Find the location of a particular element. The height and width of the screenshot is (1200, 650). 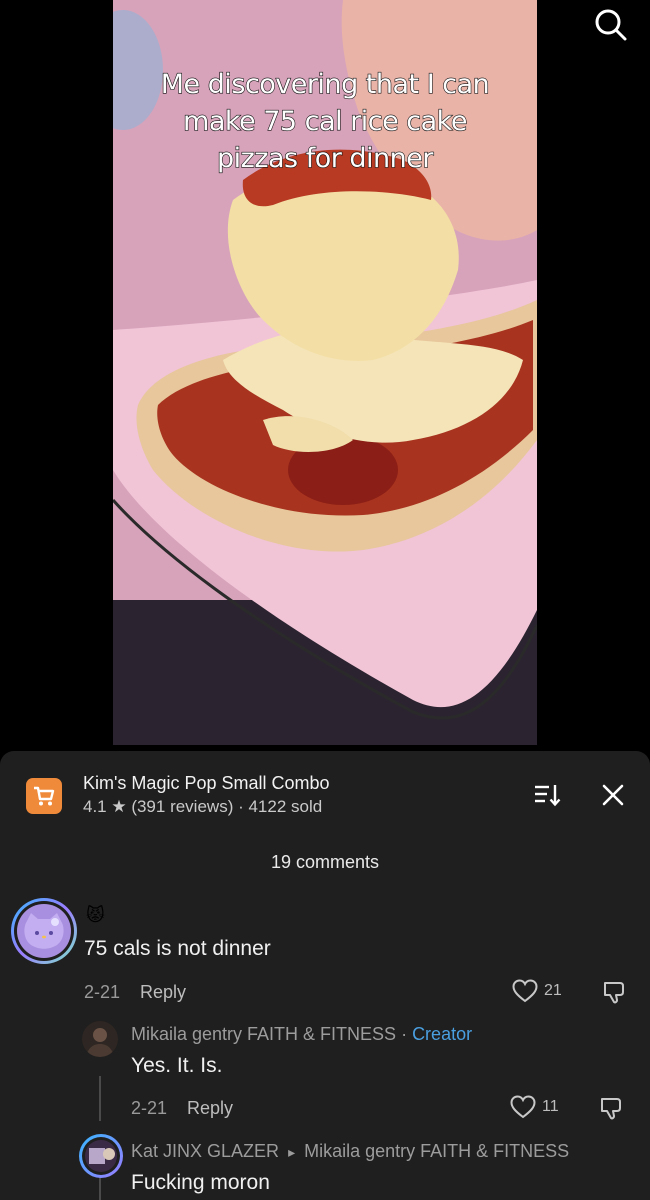

reply-text: Yes. It. Is. is located at coordinates (177, 1065).